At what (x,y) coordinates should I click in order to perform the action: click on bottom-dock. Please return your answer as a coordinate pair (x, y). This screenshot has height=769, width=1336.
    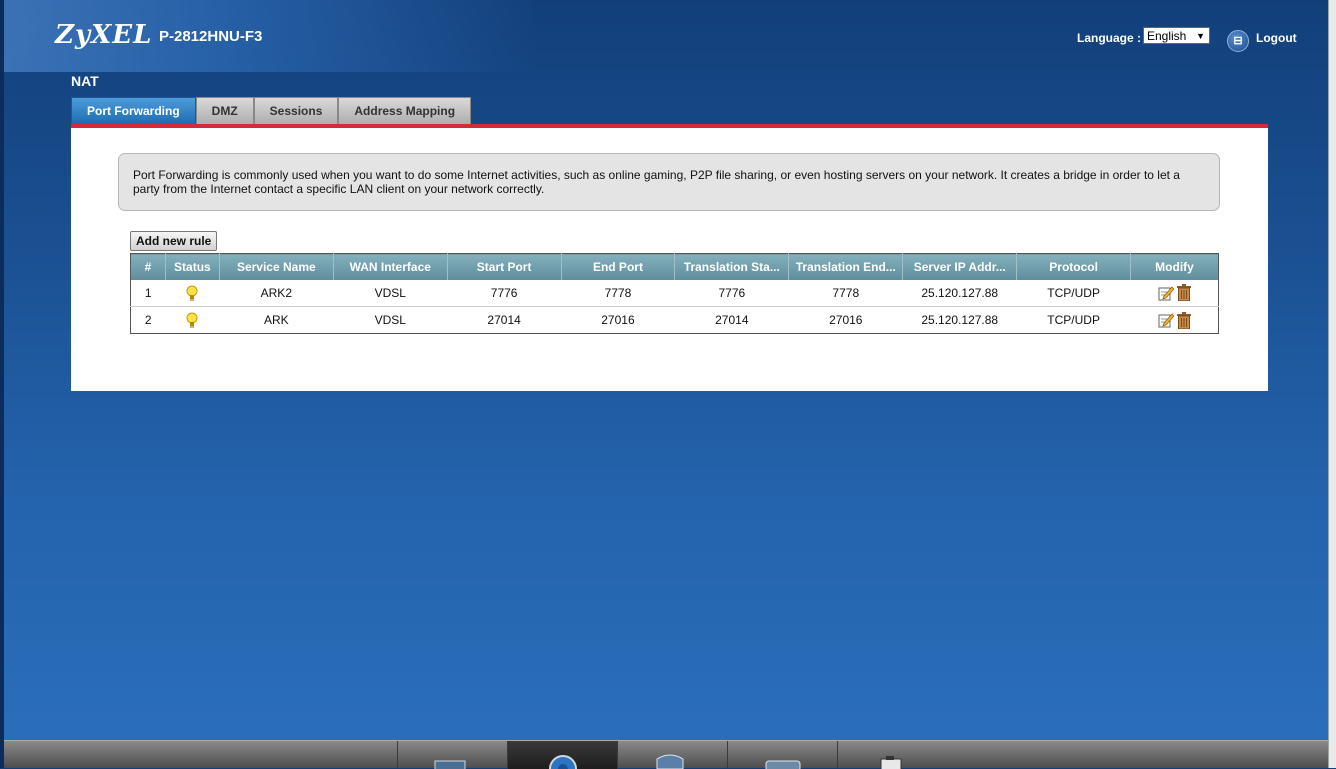
    Looking at the image, I should click on (666, 754).